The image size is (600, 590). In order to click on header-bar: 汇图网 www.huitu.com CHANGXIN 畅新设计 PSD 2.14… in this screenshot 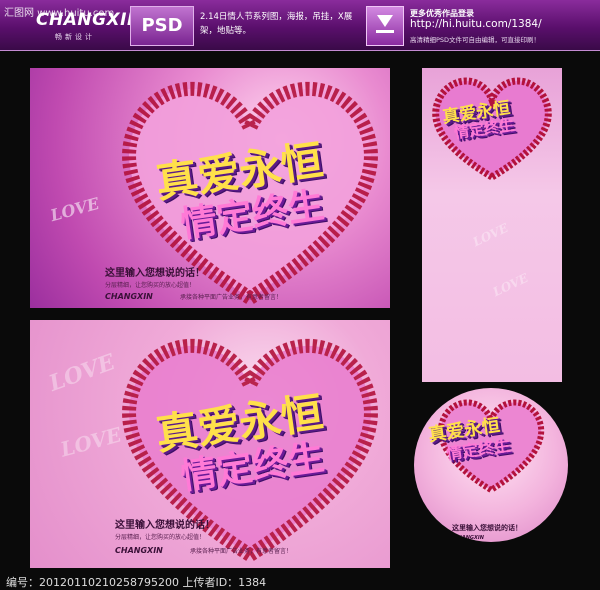, I will do `click(300, 25)`.